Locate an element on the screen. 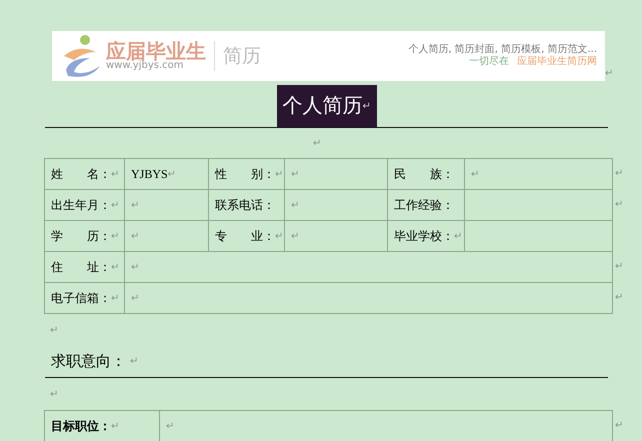  field-label: 联系电话： is located at coordinates (245, 205).